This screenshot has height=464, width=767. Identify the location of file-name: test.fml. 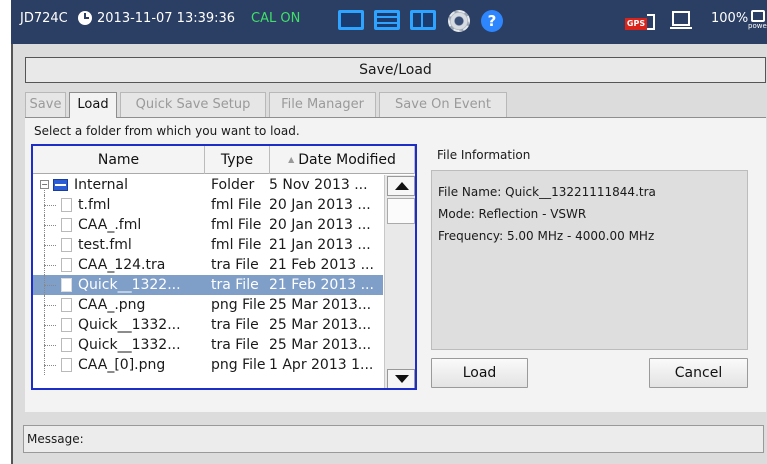
(105, 245).